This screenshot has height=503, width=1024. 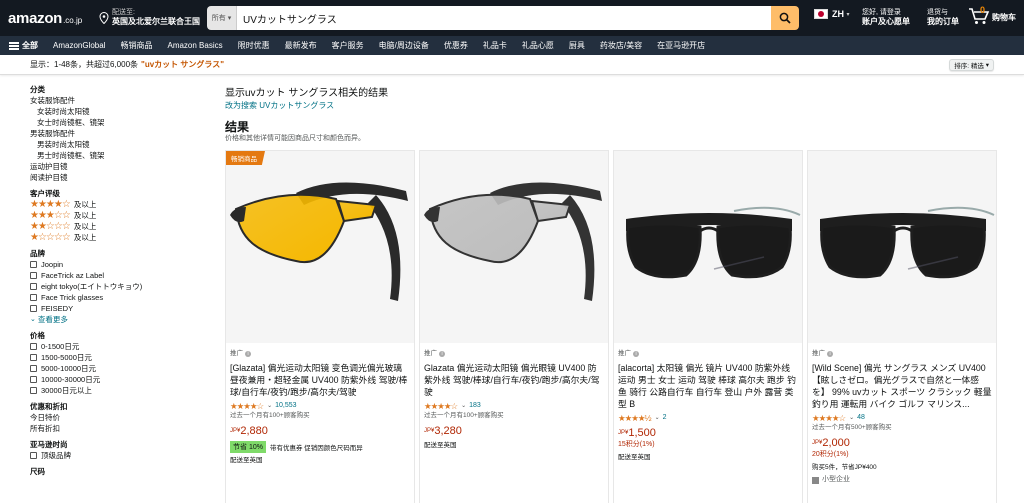 I want to click on rating-filter: ★★★☆☆ 及以上, so click(x=120, y=215).